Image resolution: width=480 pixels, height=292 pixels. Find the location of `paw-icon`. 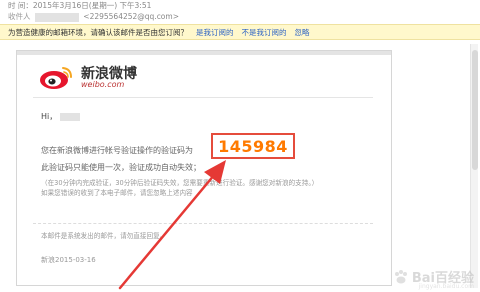

paw-icon is located at coordinates (400, 276).